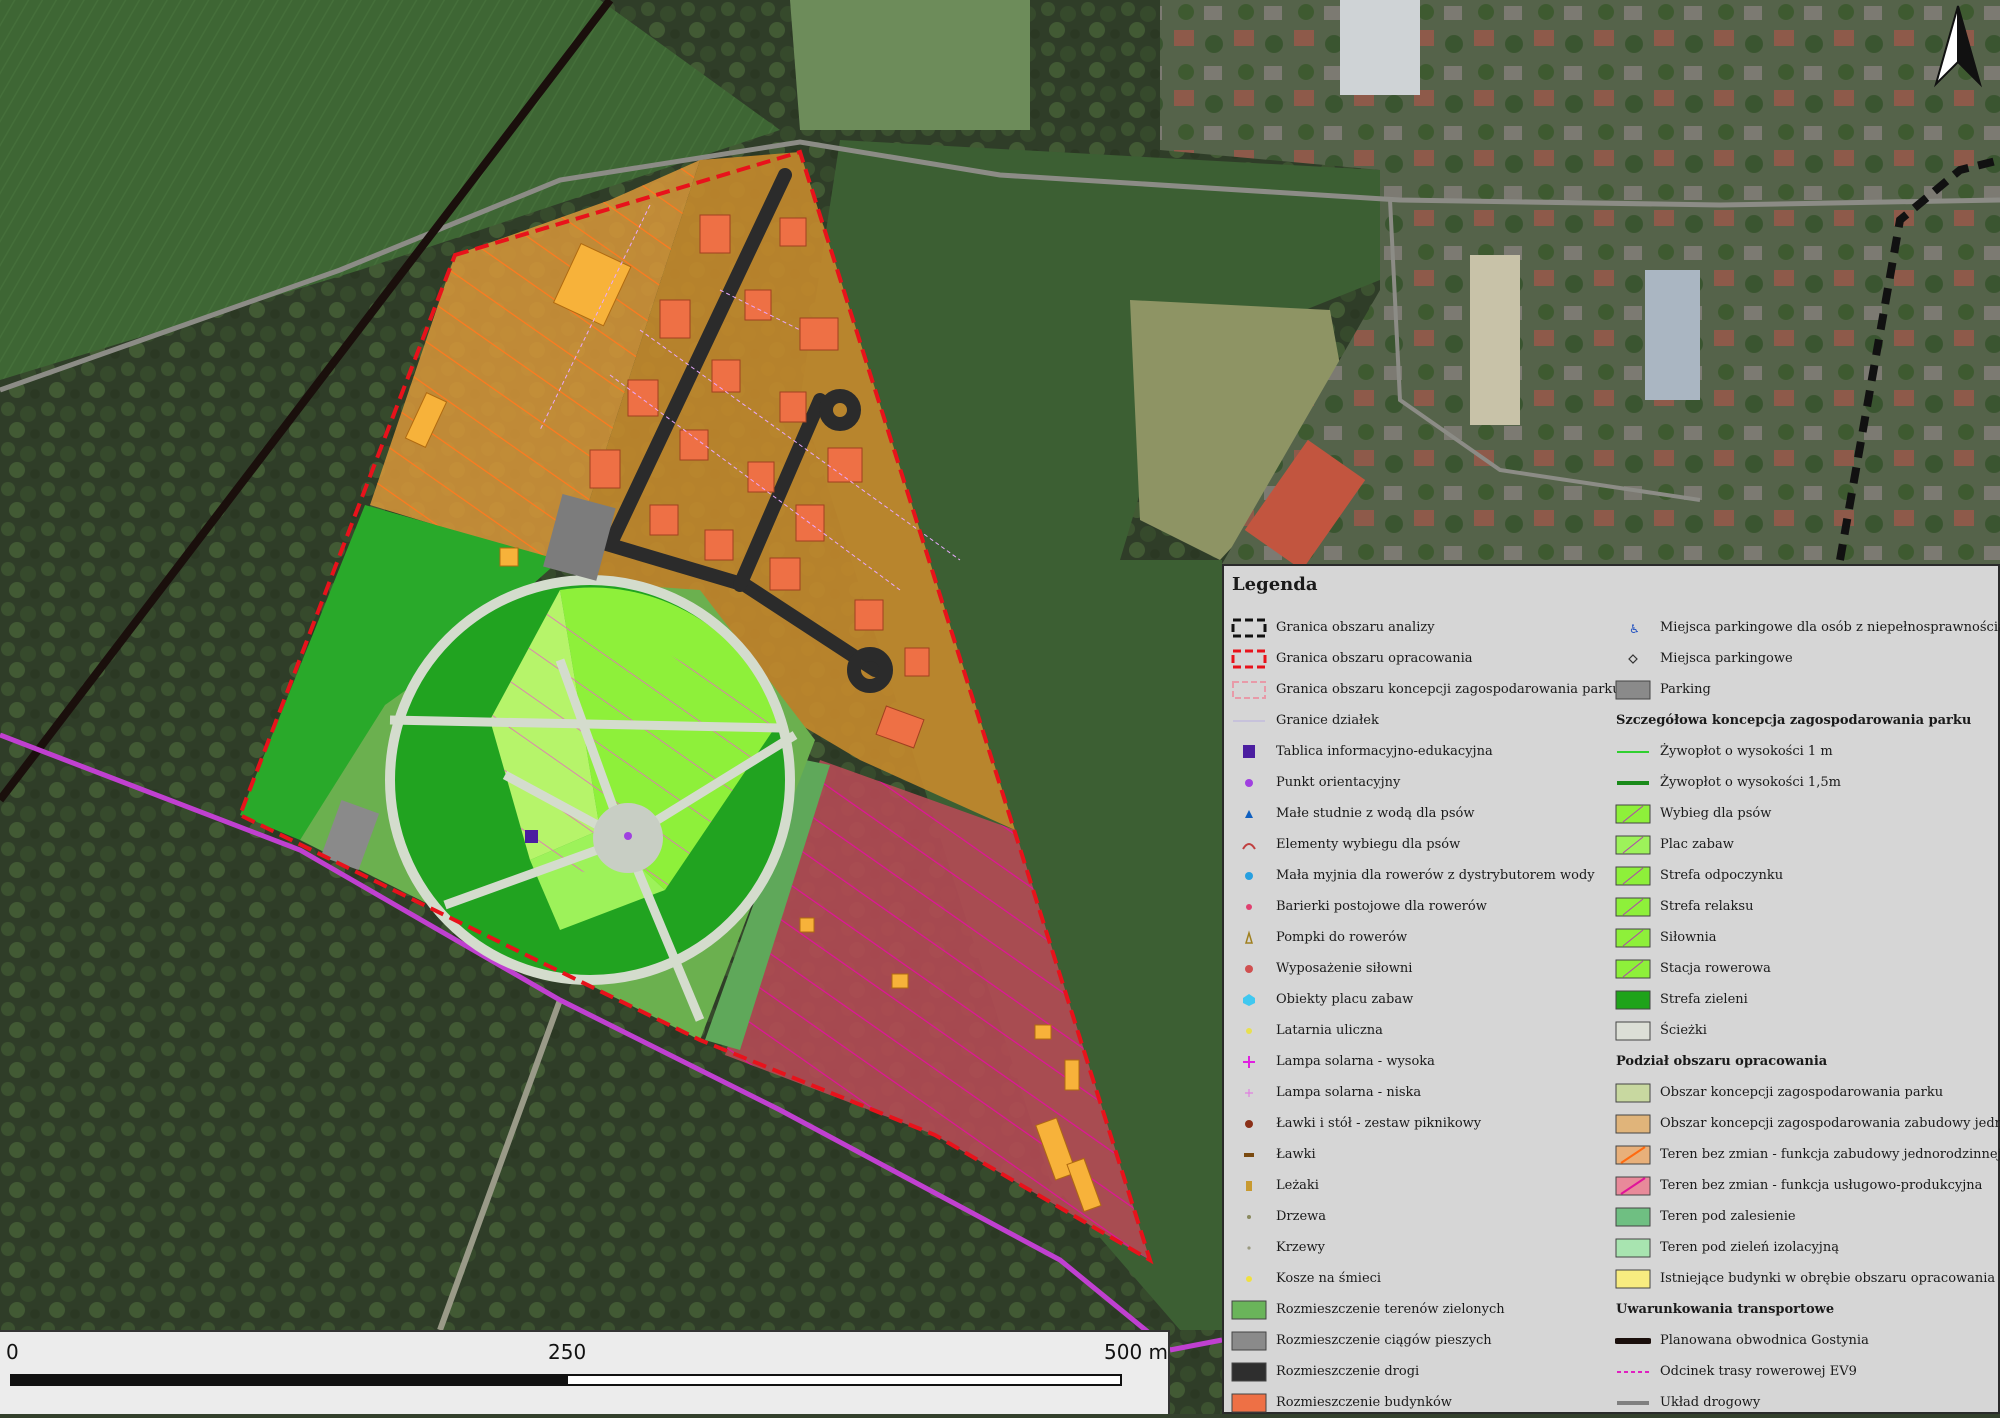 The height and width of the screenshot is (1418, 2000). Describe the element at coordinates (1633, 1217) in the screenshot. I see `afforestation-swatch` at that location.